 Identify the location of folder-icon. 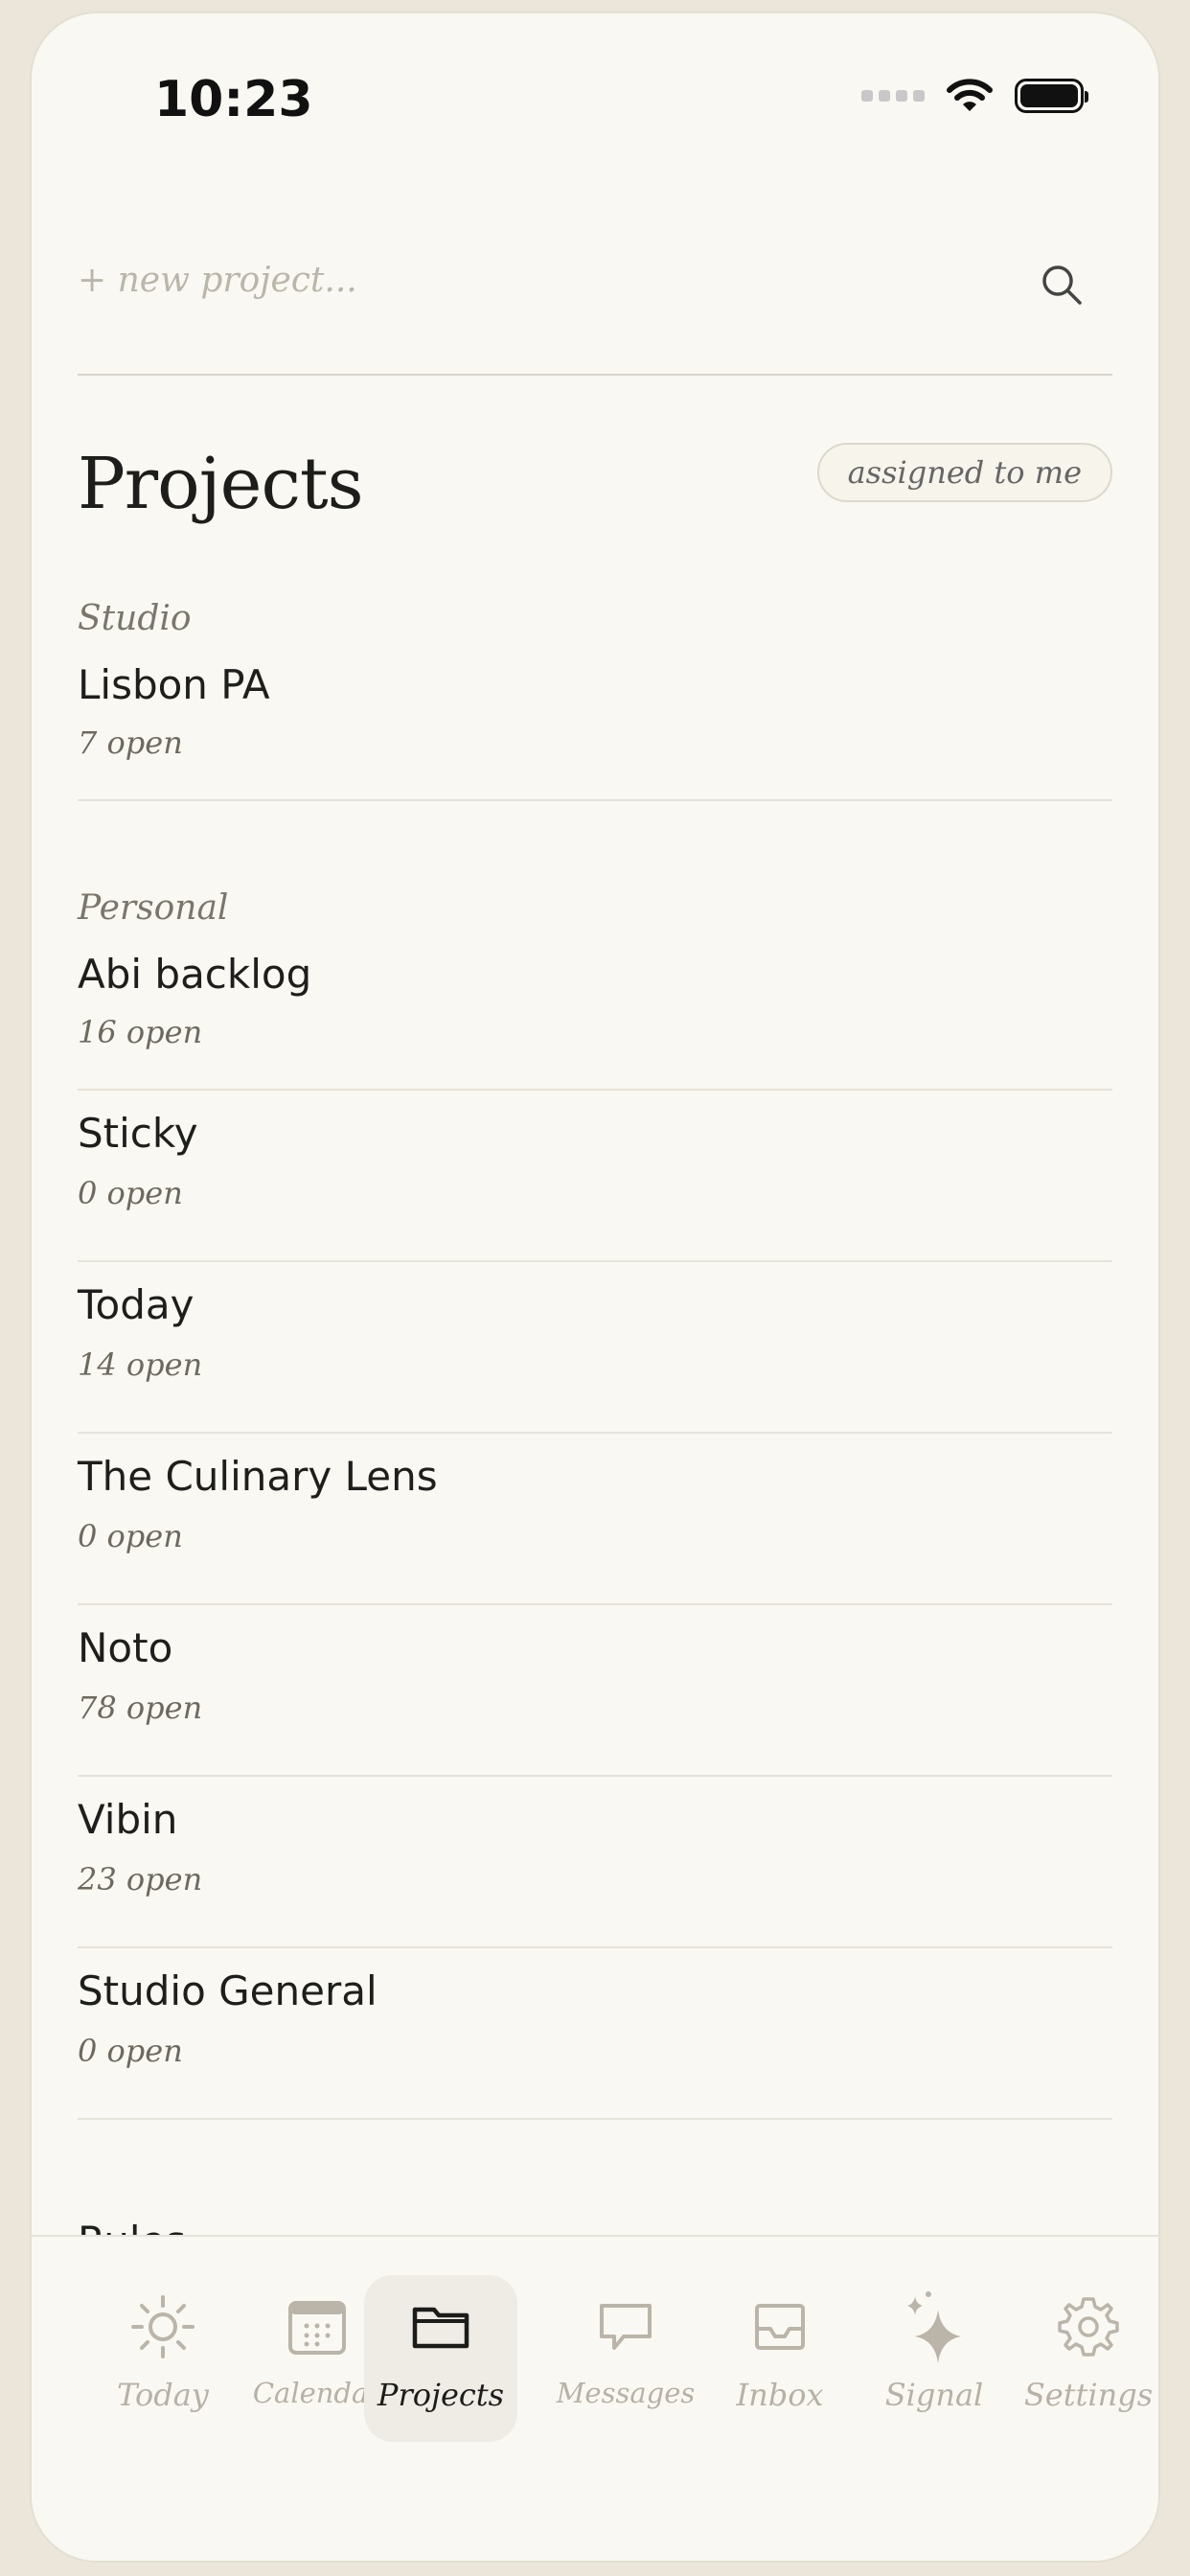
(441, 2328).